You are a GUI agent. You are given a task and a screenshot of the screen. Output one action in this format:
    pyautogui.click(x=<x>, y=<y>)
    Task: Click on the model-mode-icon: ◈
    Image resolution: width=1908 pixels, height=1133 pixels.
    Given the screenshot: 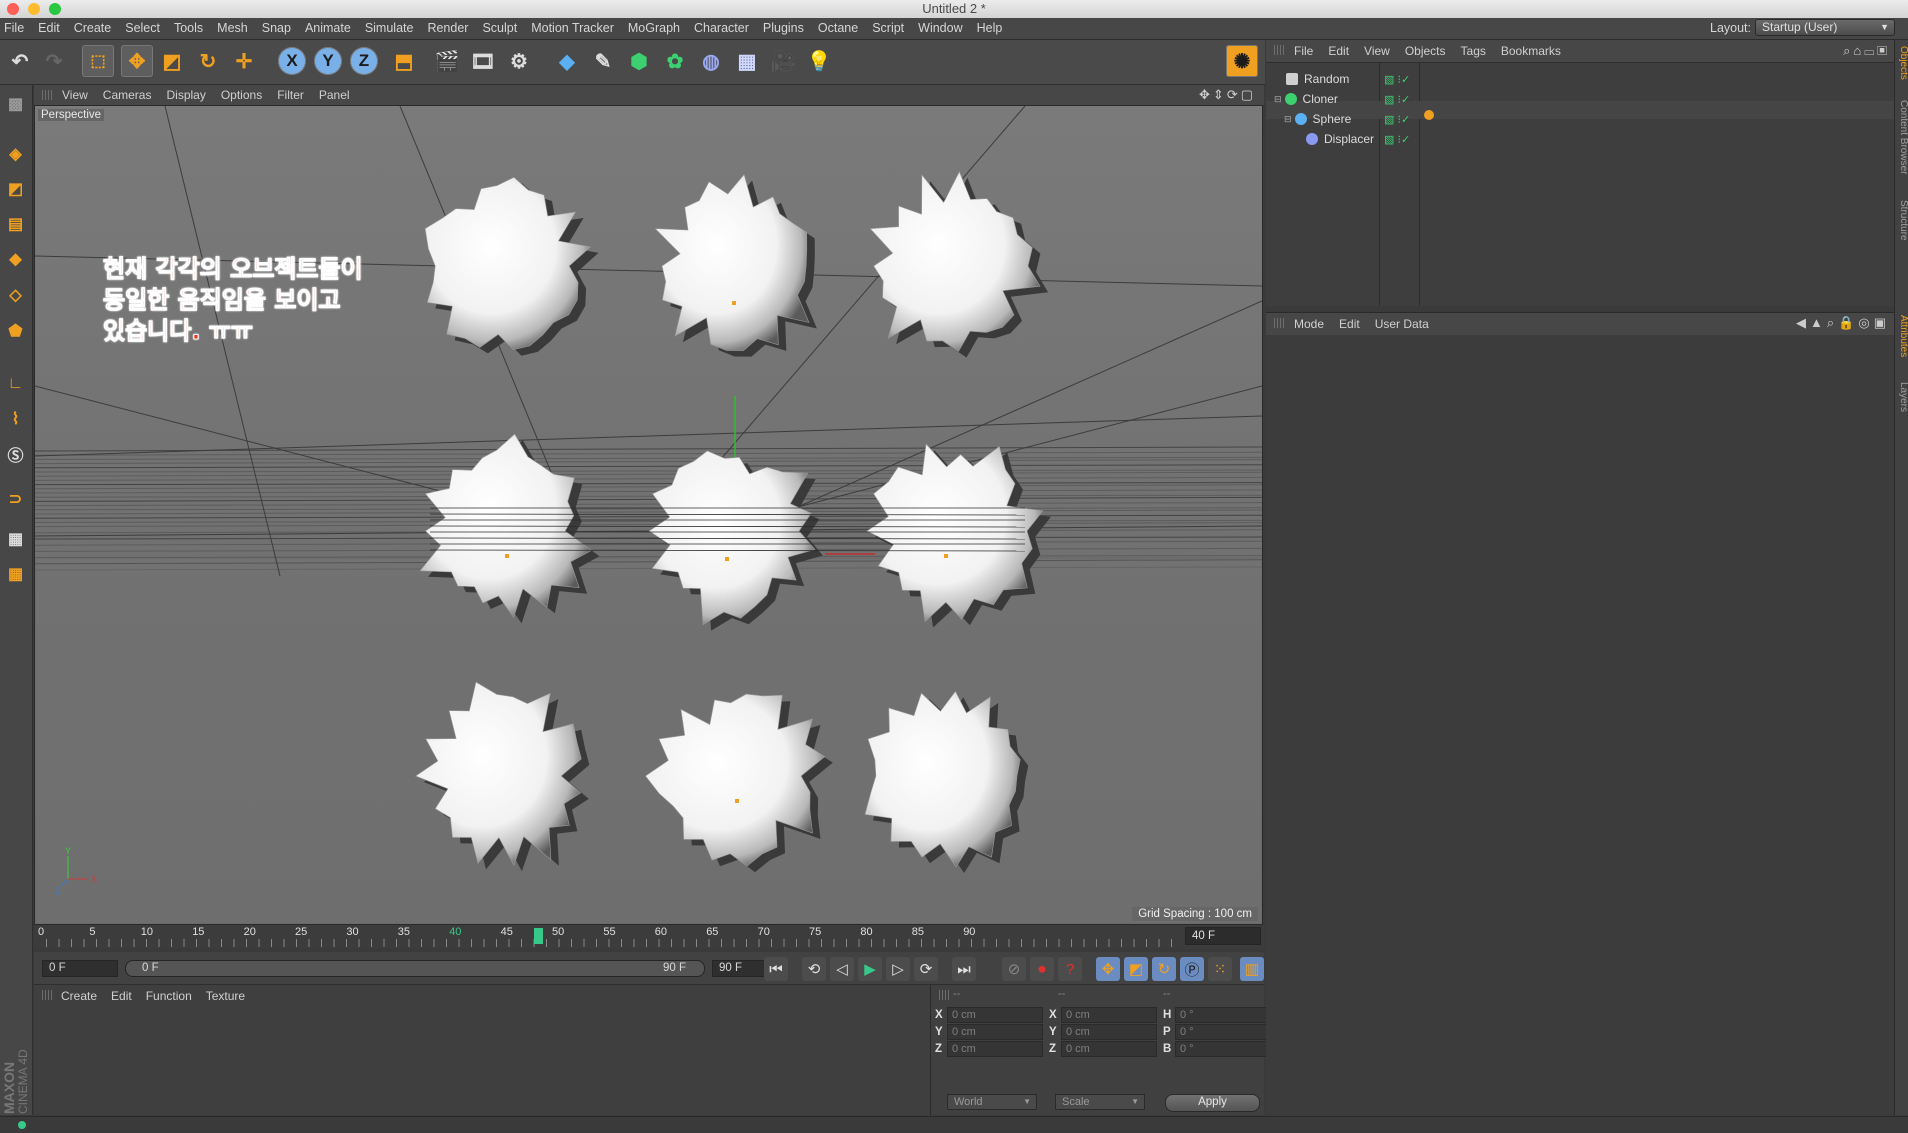 What is the action you would take?
    pyautogui.click(x=15, y=153)
    